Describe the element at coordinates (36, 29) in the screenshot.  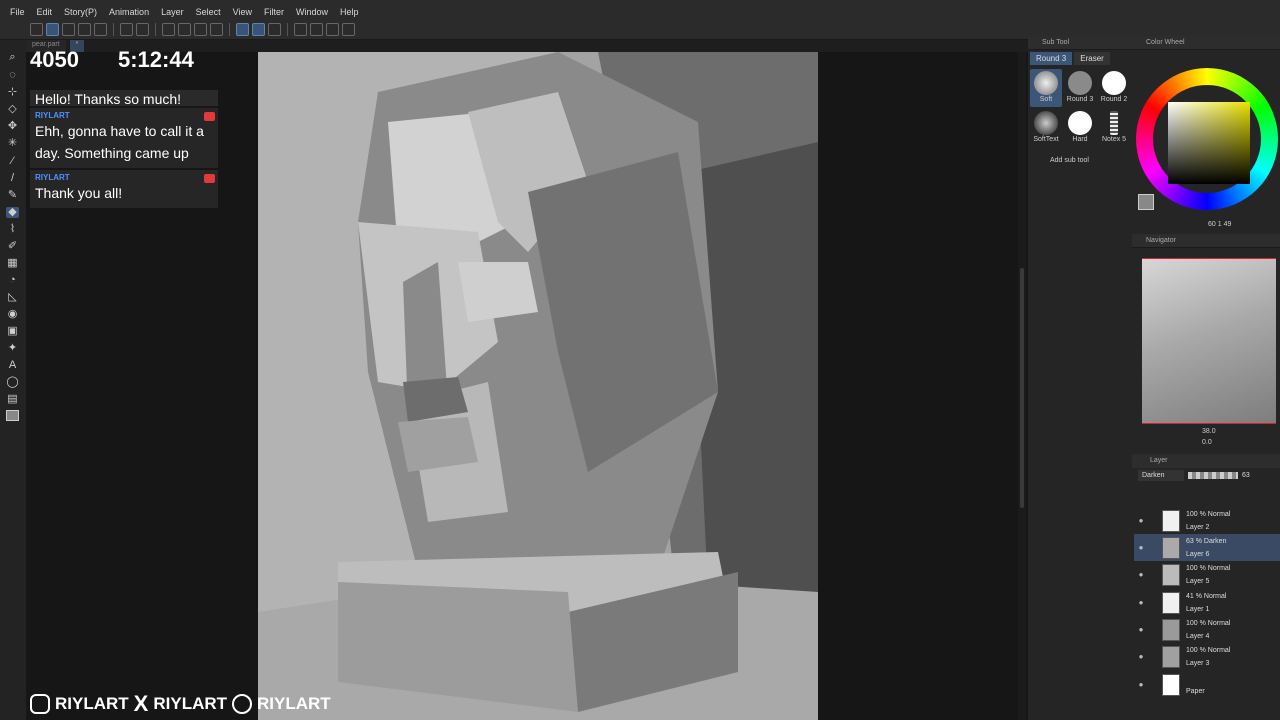
I see `menu-icon` at that location.